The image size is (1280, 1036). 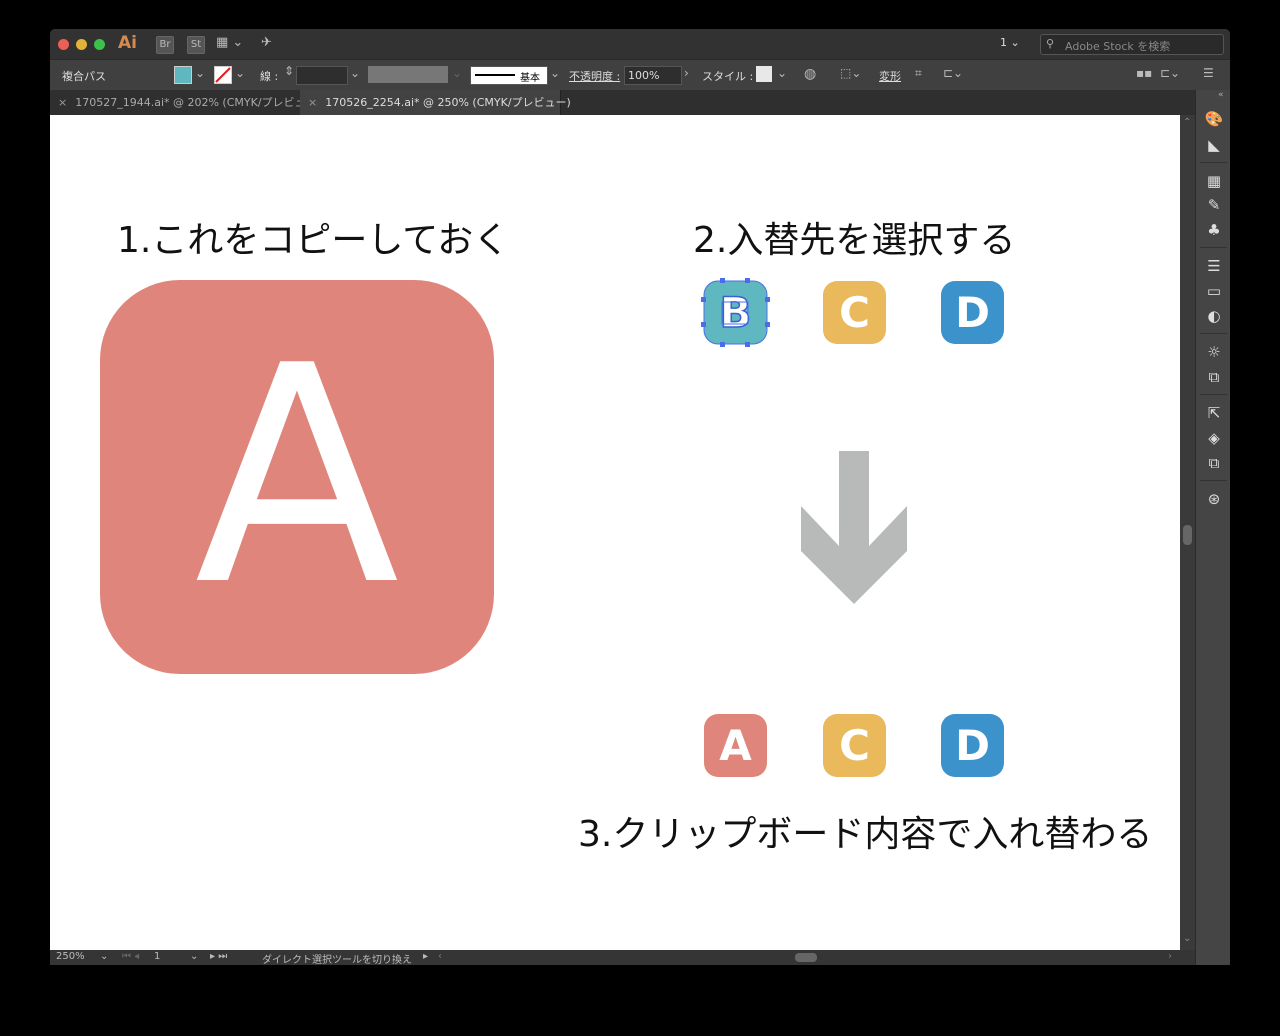 I want to click on stroke-weight-input, so click(x=322, y=75).